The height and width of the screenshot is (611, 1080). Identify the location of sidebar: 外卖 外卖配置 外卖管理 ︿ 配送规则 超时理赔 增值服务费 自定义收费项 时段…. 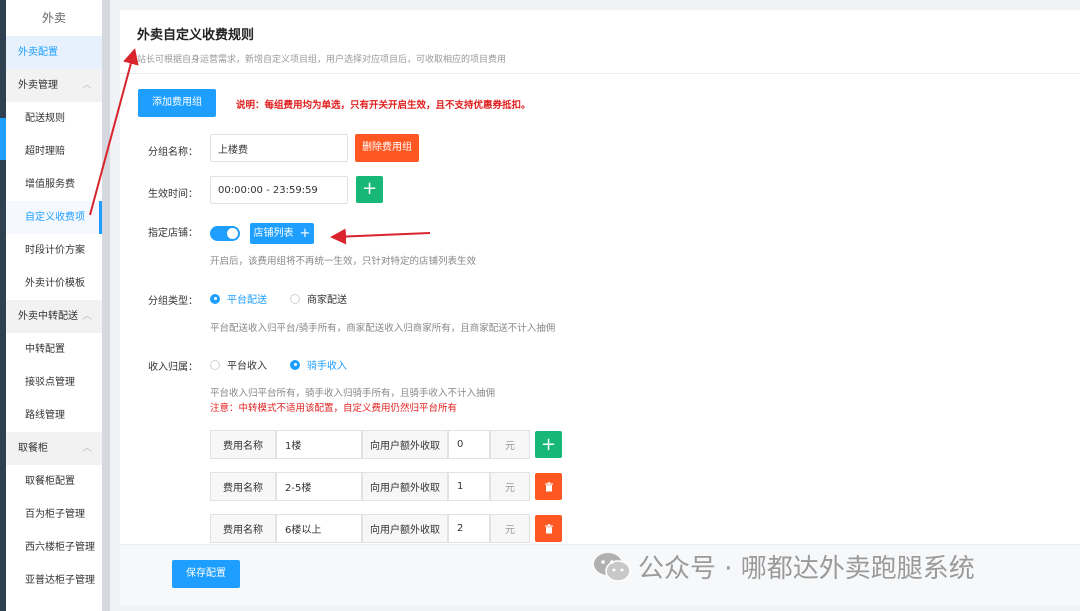
(54, 305).